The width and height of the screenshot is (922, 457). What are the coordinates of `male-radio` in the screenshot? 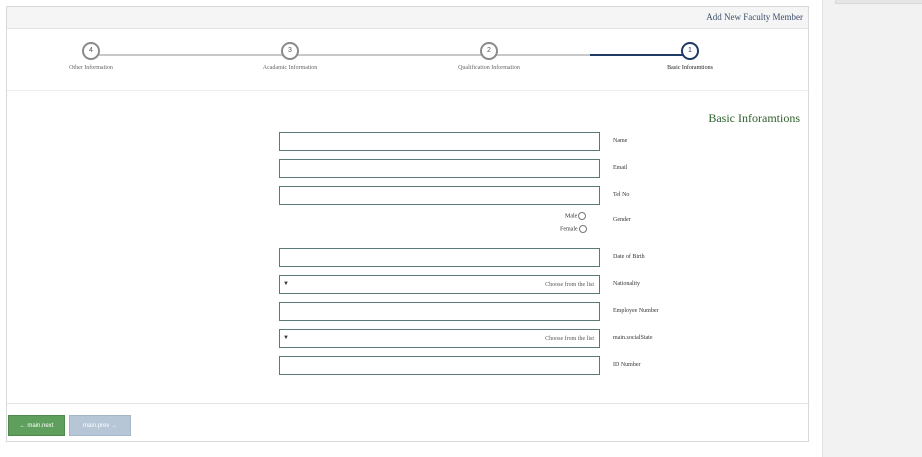 It's located at (582, 216).